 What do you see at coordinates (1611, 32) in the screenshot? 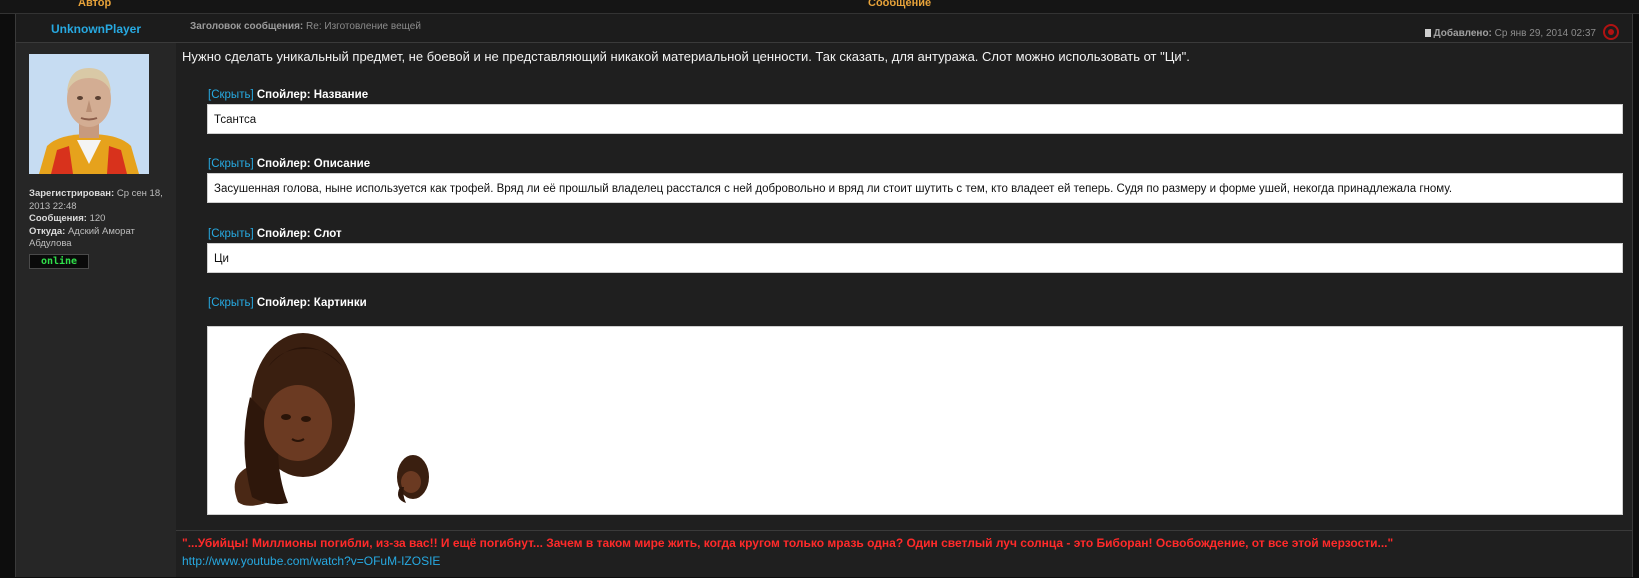
I see `emblem-icon` at bounding box center [1611, 32].